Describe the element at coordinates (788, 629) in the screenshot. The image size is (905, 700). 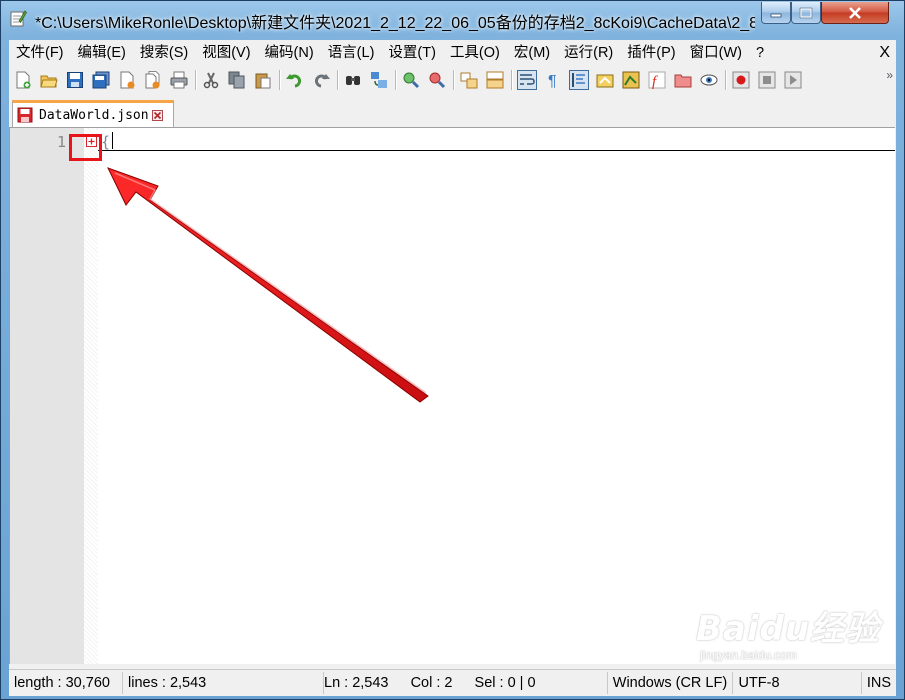
I see `watermark-main: Baidu经验` at that location.